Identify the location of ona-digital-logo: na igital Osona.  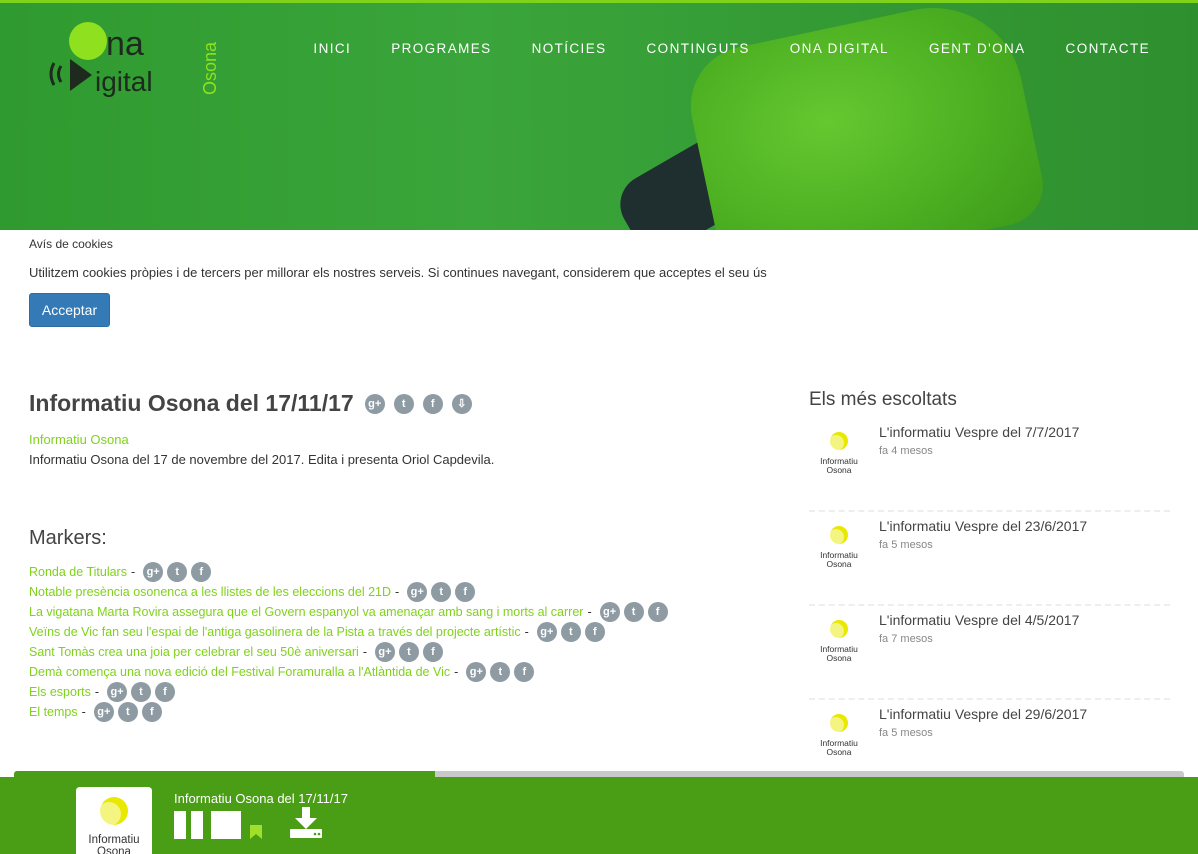
(138, 59).